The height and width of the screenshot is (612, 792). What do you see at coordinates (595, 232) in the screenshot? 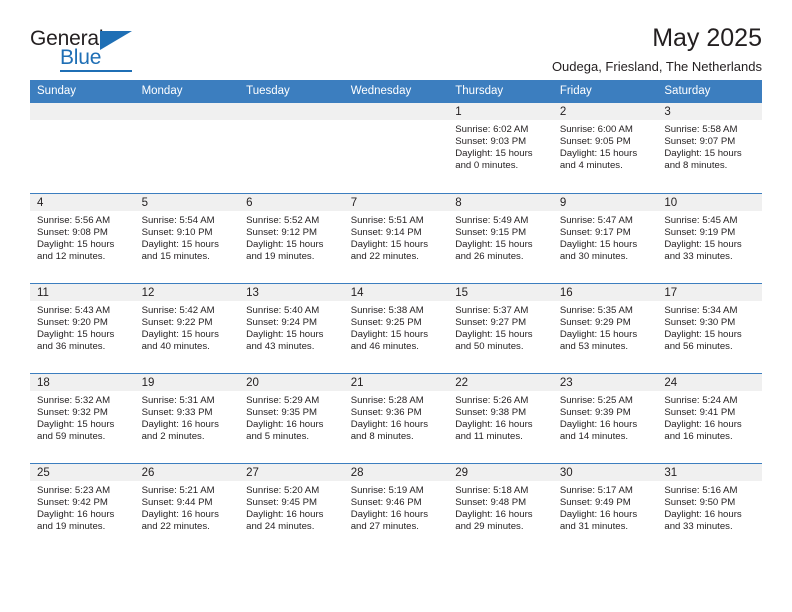
I see `sunset-time: Sunset: 9:17 PM` at bounding box center [595, 232].